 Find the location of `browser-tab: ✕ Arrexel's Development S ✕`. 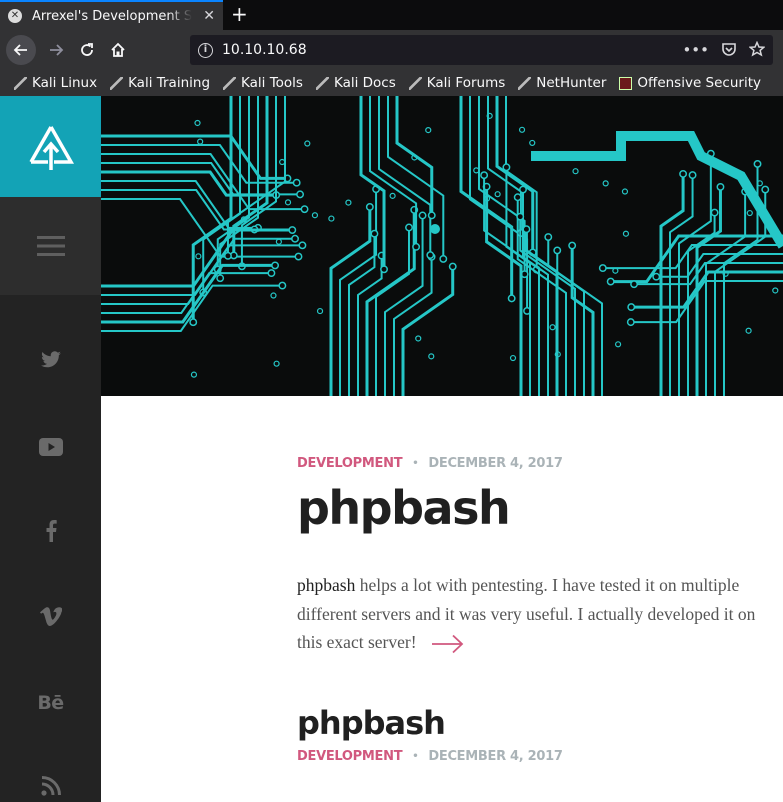

browser-tab: ✕ Arrexel's Development S ✕ is located at coordinates (111, 15).